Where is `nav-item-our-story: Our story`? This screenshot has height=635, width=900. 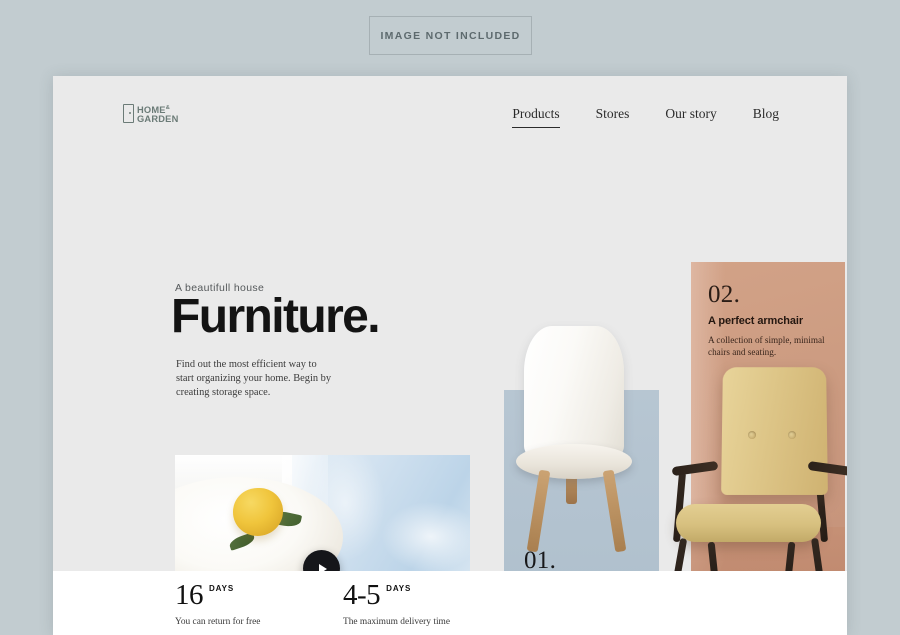 nav-item-our-story: Our story is located at coordinates (690, 117).